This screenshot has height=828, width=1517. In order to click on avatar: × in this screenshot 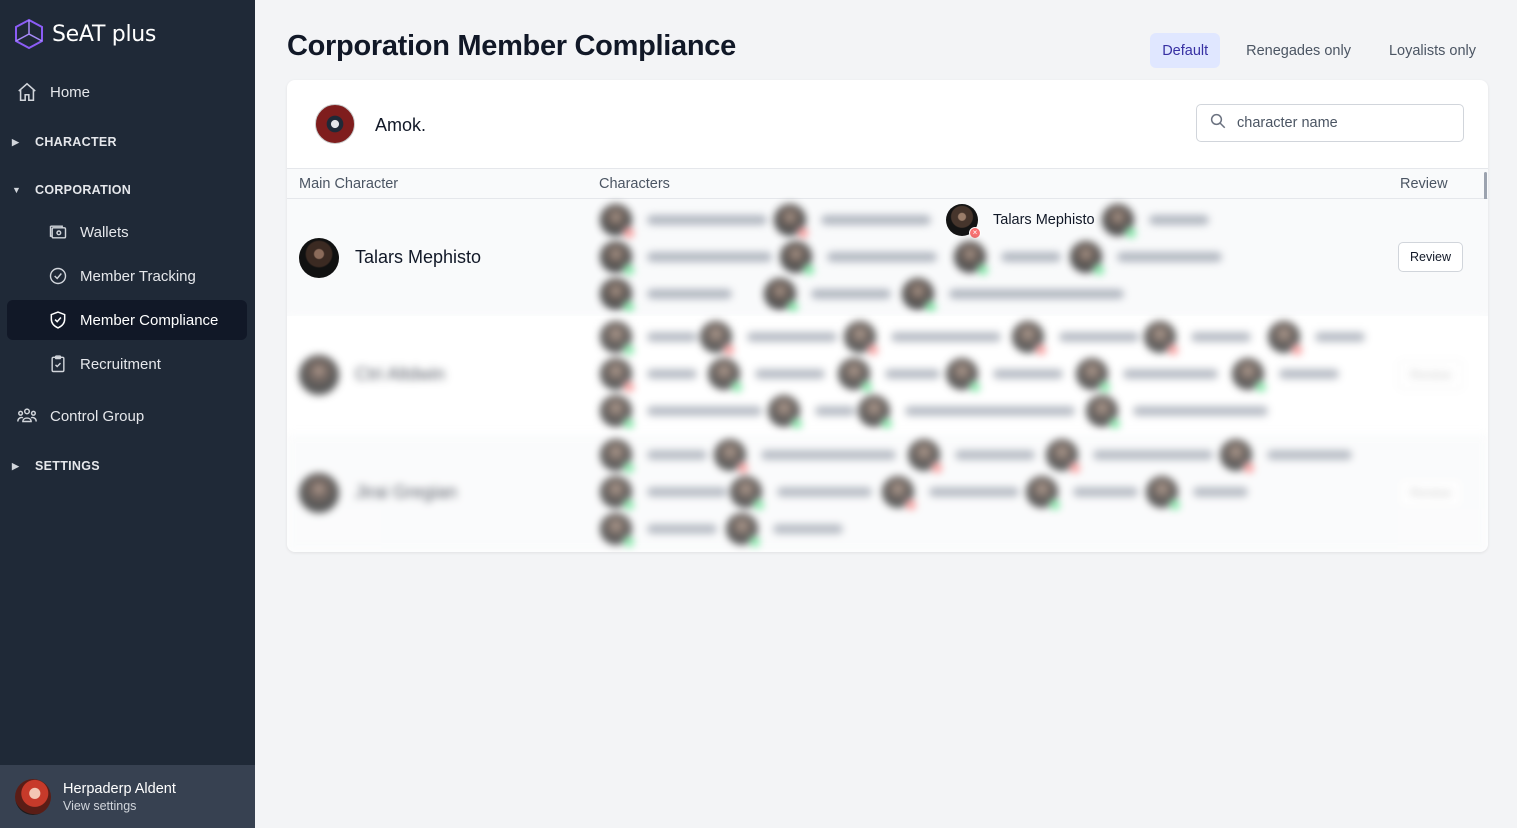, I will do `click(963, 221)`.